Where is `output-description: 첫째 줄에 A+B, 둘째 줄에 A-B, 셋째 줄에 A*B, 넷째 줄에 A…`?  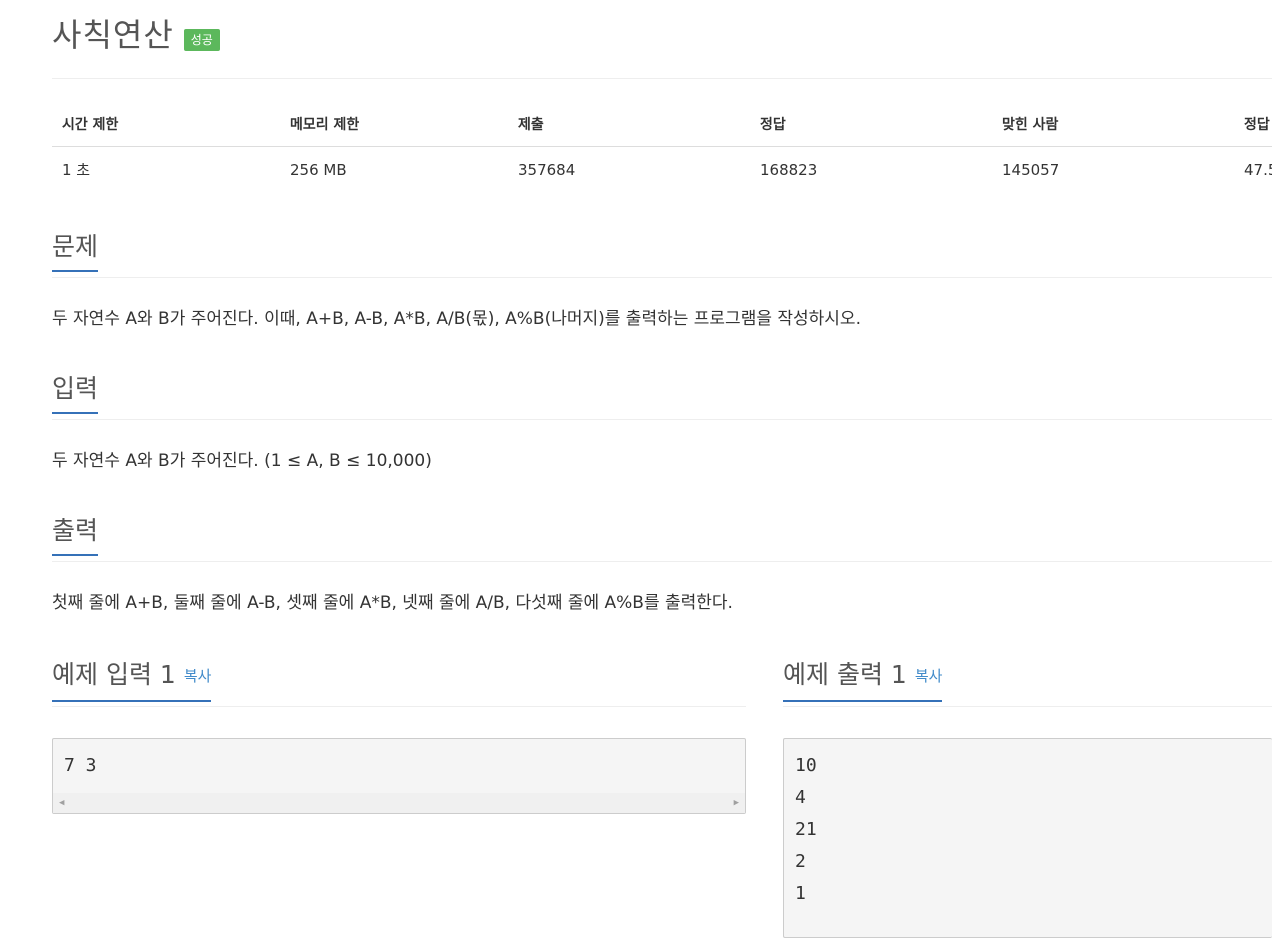
output-description: 첫째 줄에 A+B, 둘째 줄에 A-B, 셋째 줄에 A*B, 넷째 줄에 A… is located at coordinates (392, 603).